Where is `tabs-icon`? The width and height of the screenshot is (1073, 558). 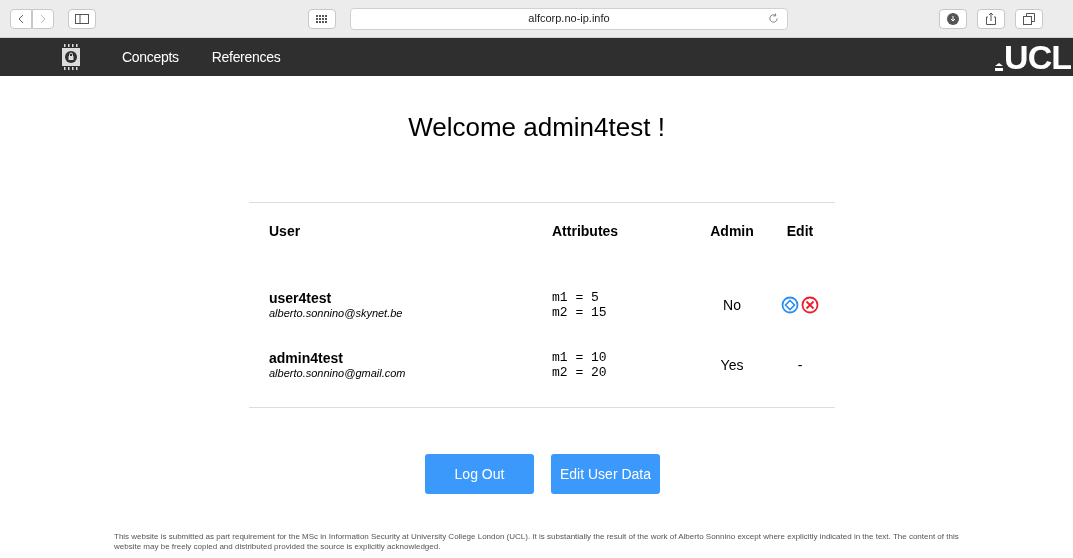
tabs-icon is located at coordinates (1029, 18).